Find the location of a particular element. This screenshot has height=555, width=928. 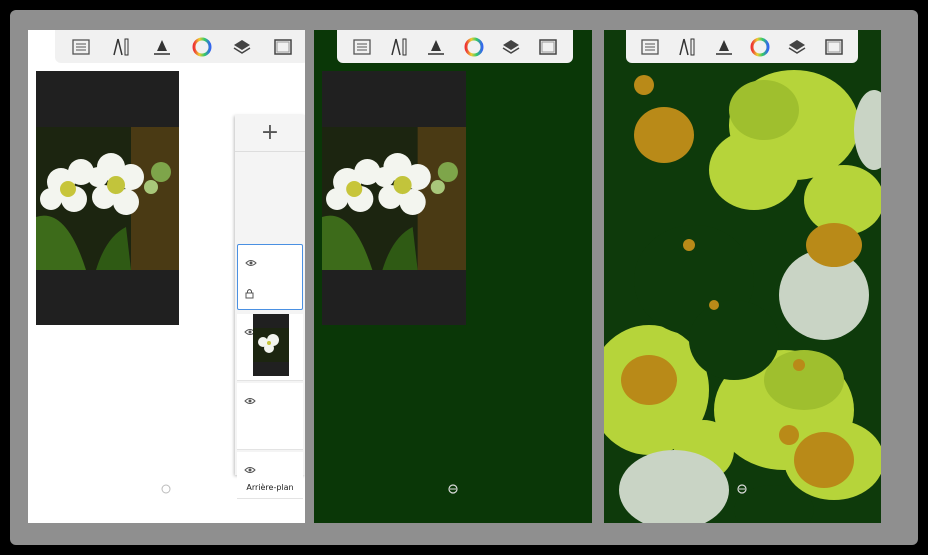

layer-item-empty is located at coordinates (270, 416).